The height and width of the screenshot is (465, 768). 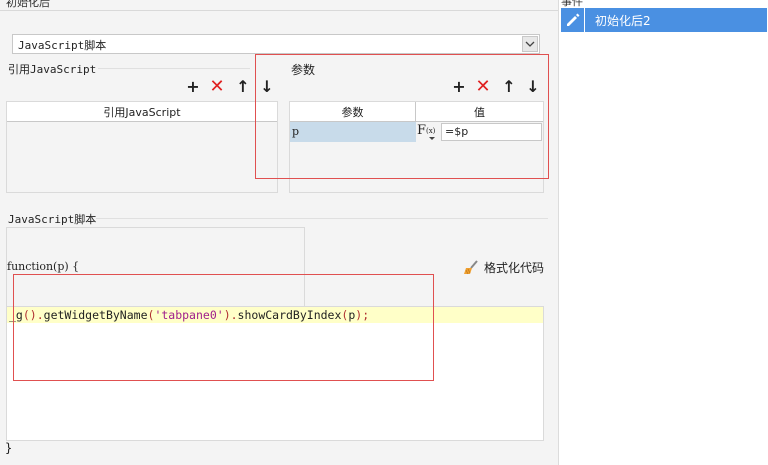 I want to click on ref-js-title: 引用JavaScript, so click(x=52, y=69).